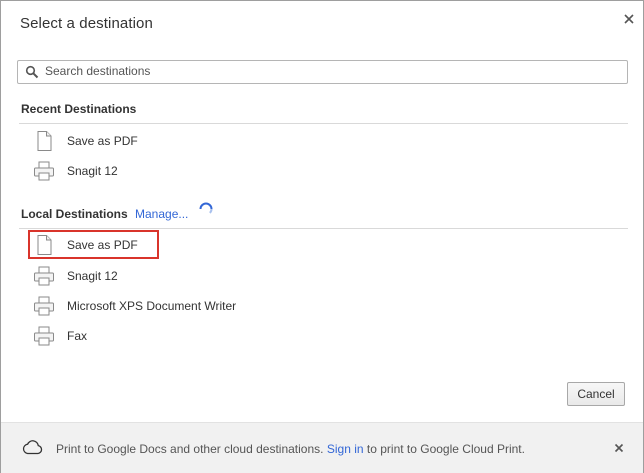  Describe the element at coordinates (158, 171) in the screenshot. I see `recent-destination-snagit-12: Snagit 12` at that location.